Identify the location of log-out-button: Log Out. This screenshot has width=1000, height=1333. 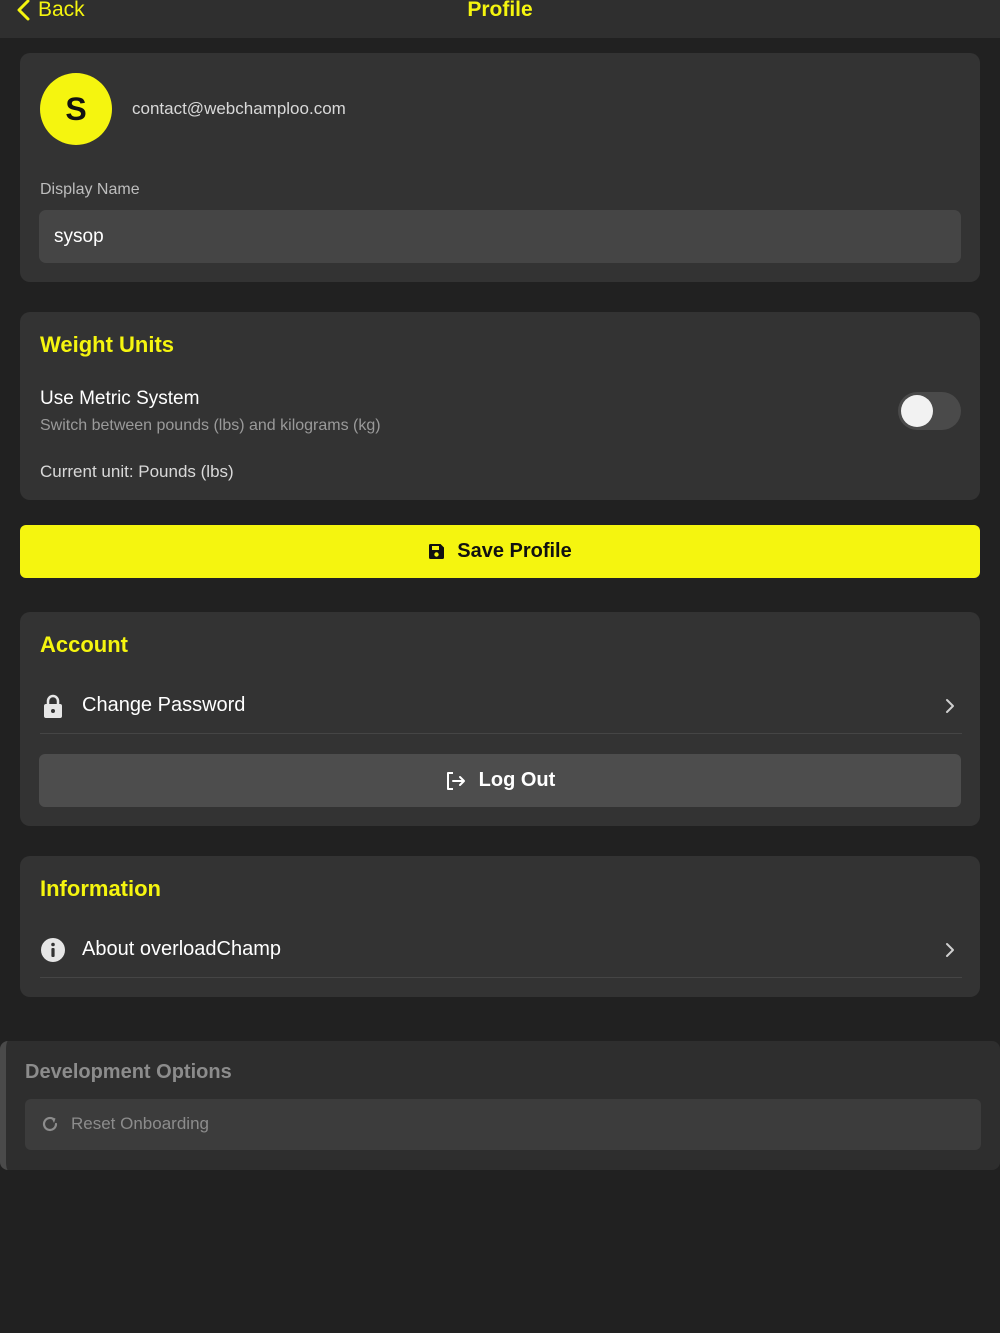
(500, 780).